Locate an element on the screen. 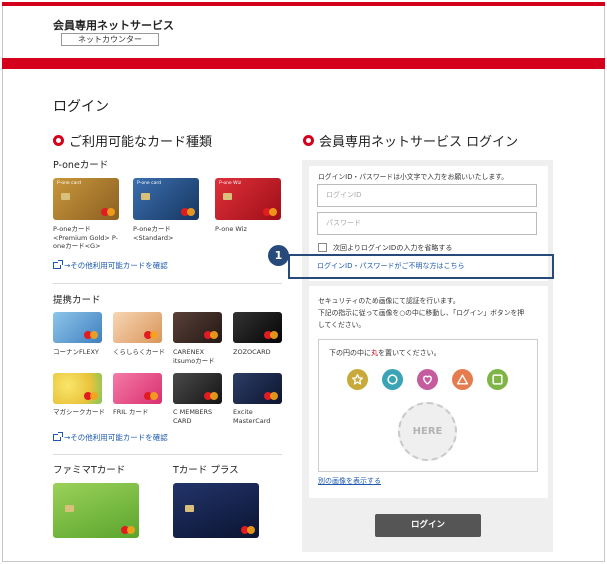 The height and width of the screenshot is (564, 607). partner-cards-title: 提携カード is located at coordinates (77, 300).